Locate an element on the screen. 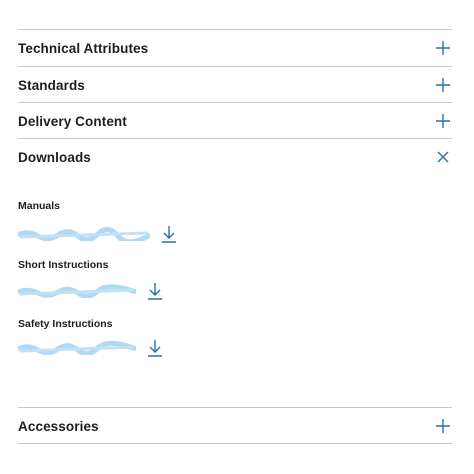  downloads-group-title: Safety Instructions is located at coordinates (65, 324).